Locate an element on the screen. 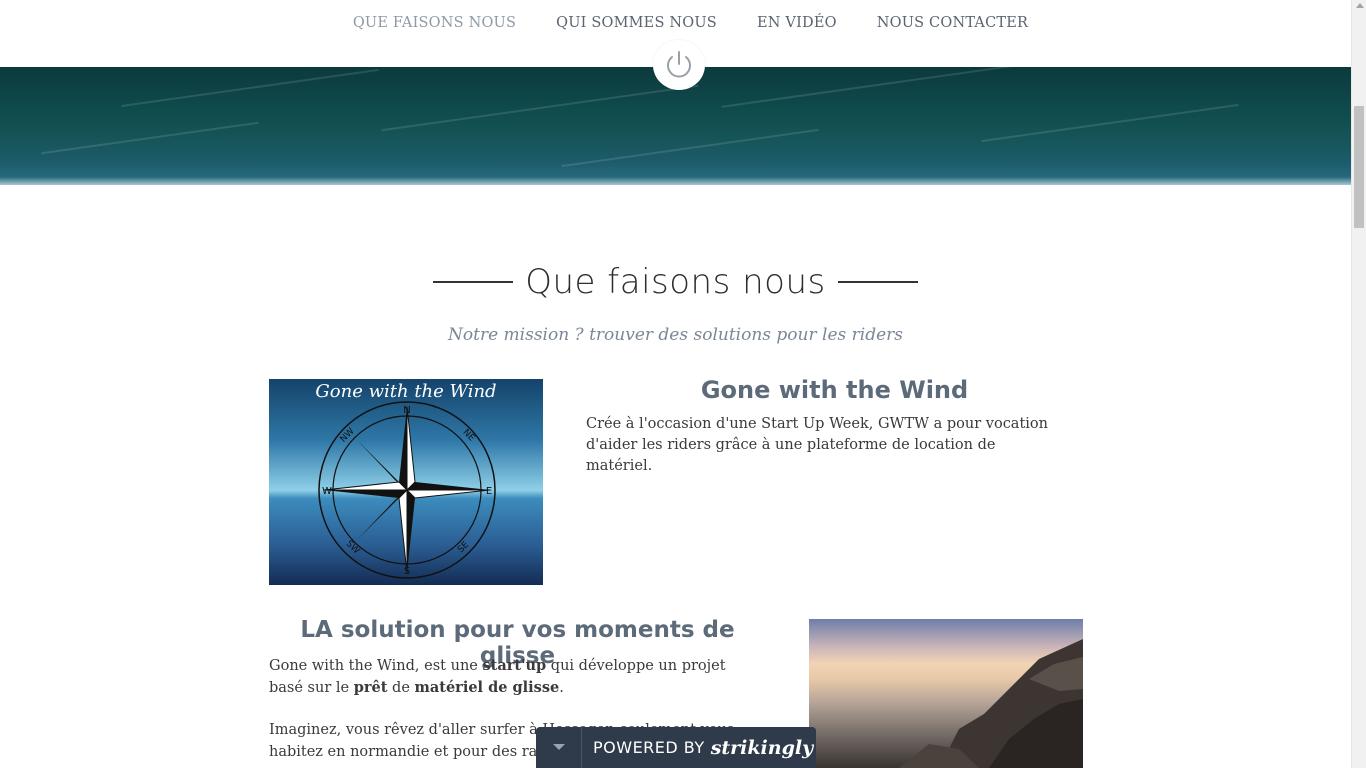 Image resolution: width=1366 pixels, height=768 pixels. scroll-thumb is located at coordinates (1359, 167).